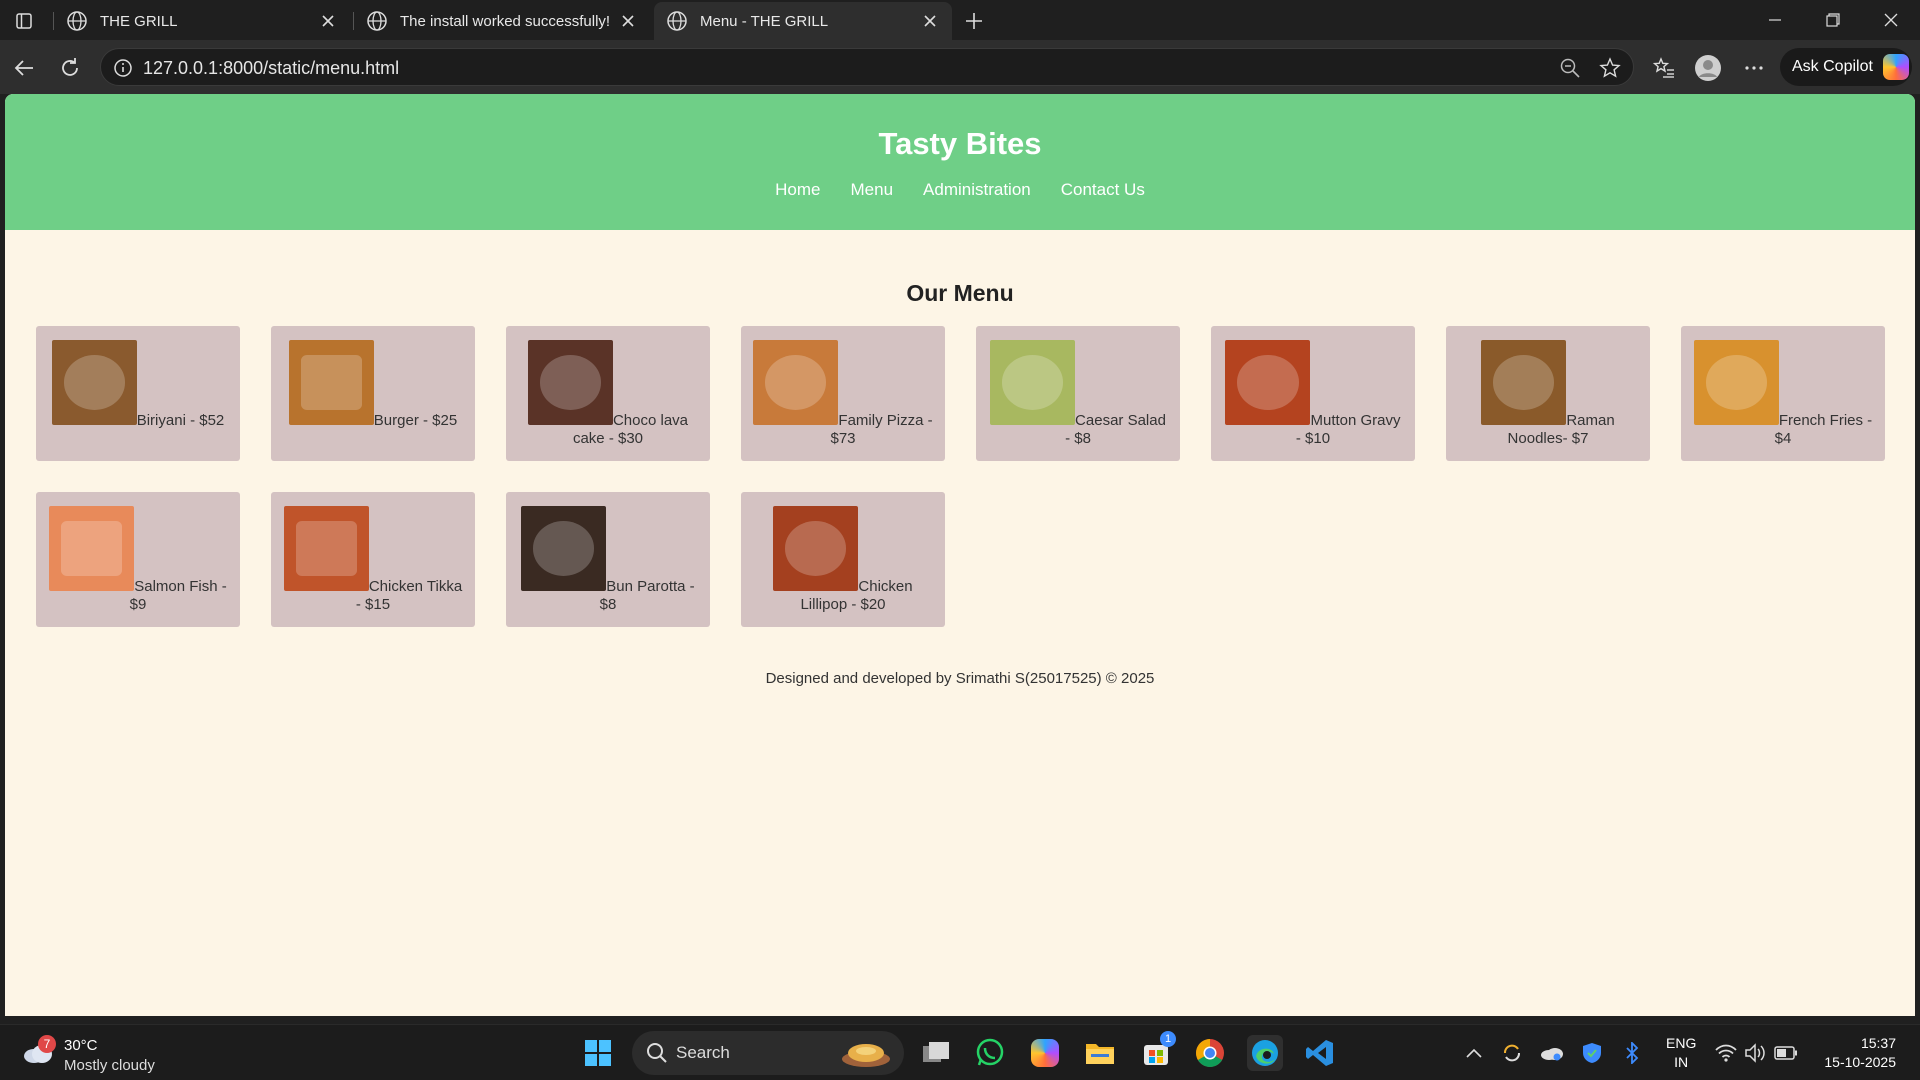 The width and height of the screenshot is (1920, 1080). Describe the element at coordinates (570, 382) in the screenshot. I see `choco-lava-cake-image` at that location.